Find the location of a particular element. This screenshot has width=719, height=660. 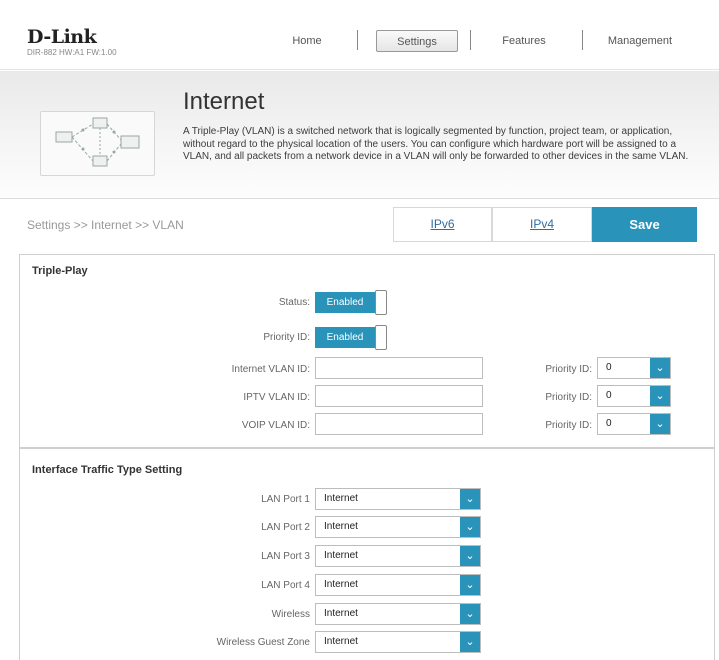

lan-port-2-select: Internet ⌄ is located at coordinates (398, 527).